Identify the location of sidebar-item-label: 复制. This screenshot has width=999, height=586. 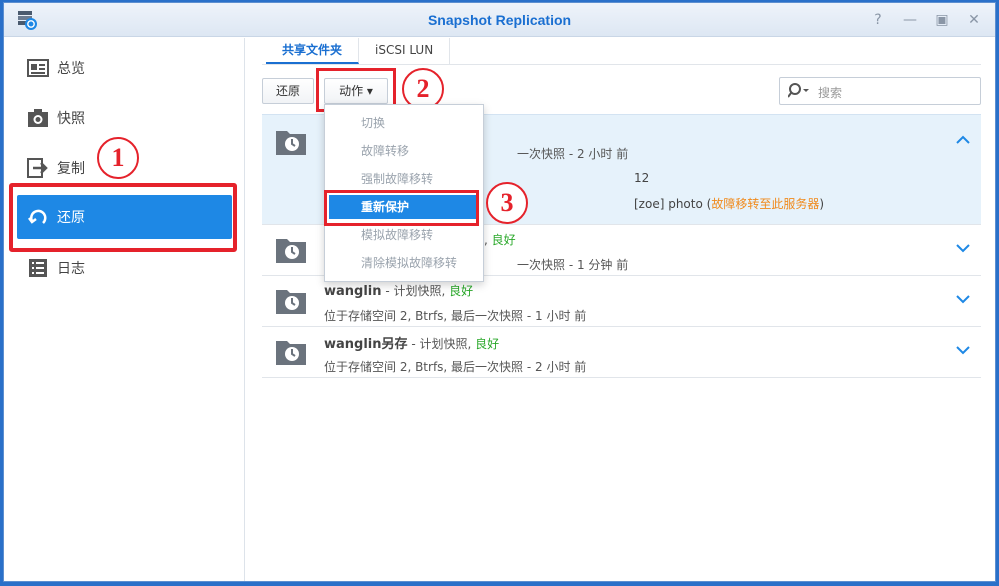
(71, 169).